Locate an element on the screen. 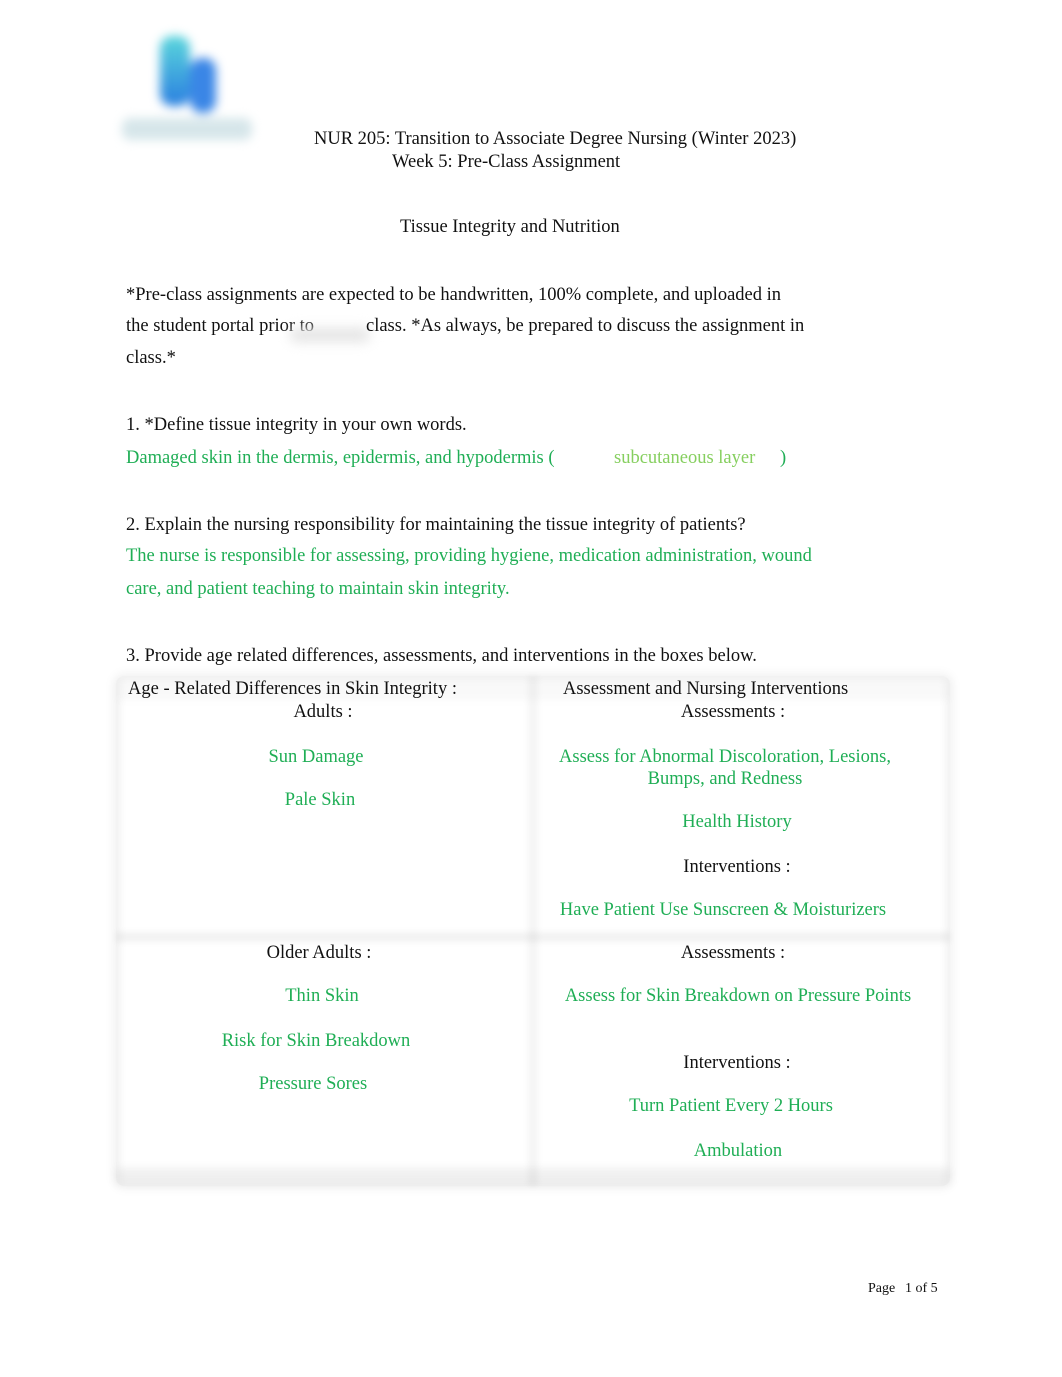 This screenshot has width=1062, height=1377. older-adults-assessments-label: Assessments : is located at coordinates (733, 953).